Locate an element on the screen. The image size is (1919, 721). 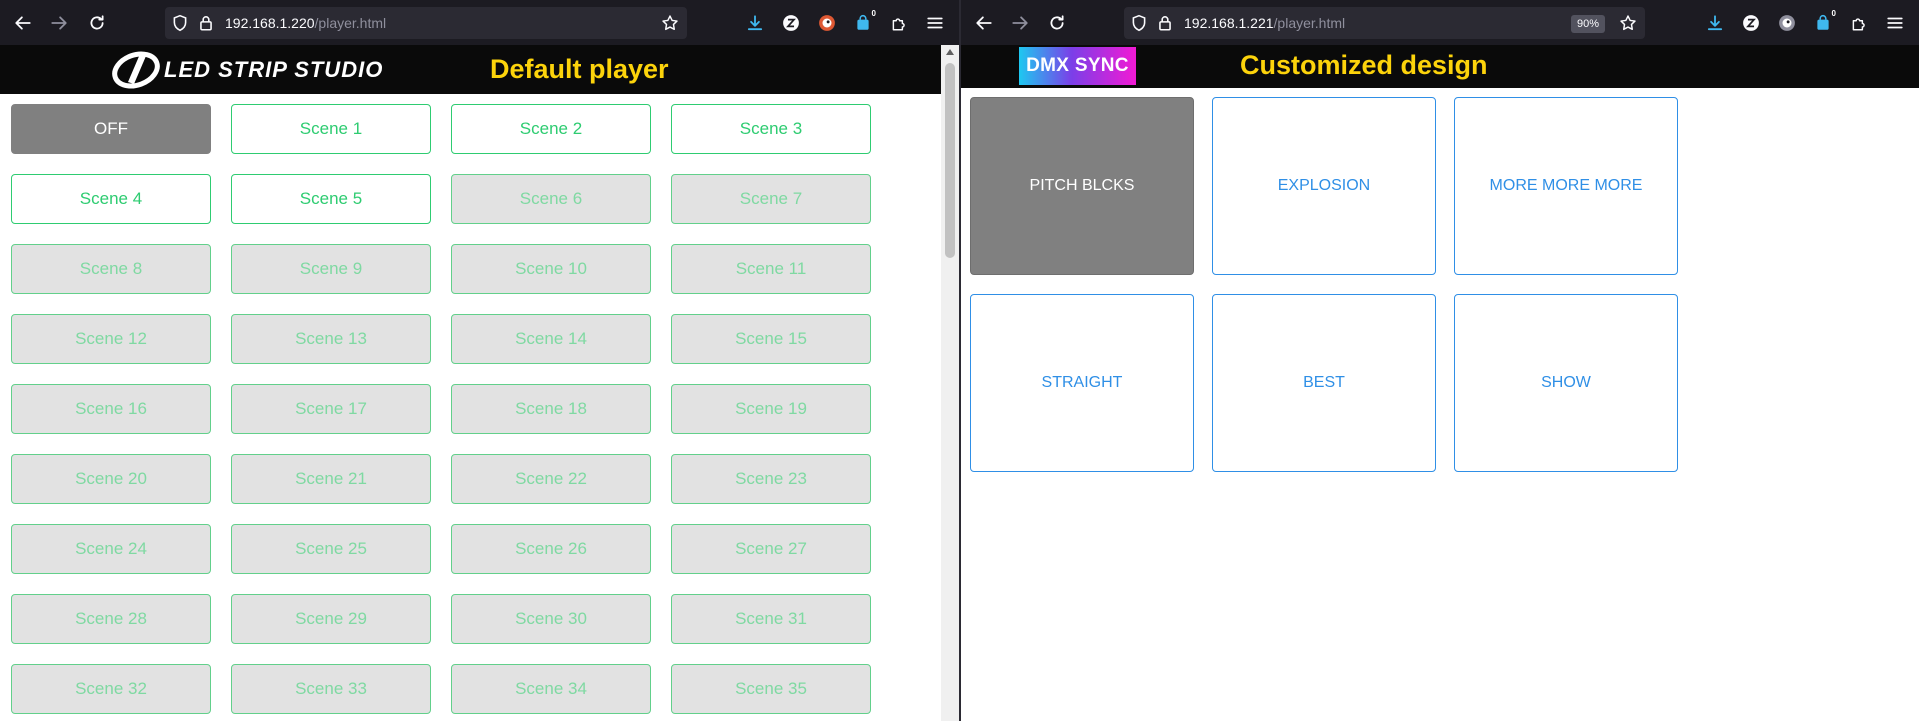
scene-button: Scene 3 is located at coordinates (771, 129).